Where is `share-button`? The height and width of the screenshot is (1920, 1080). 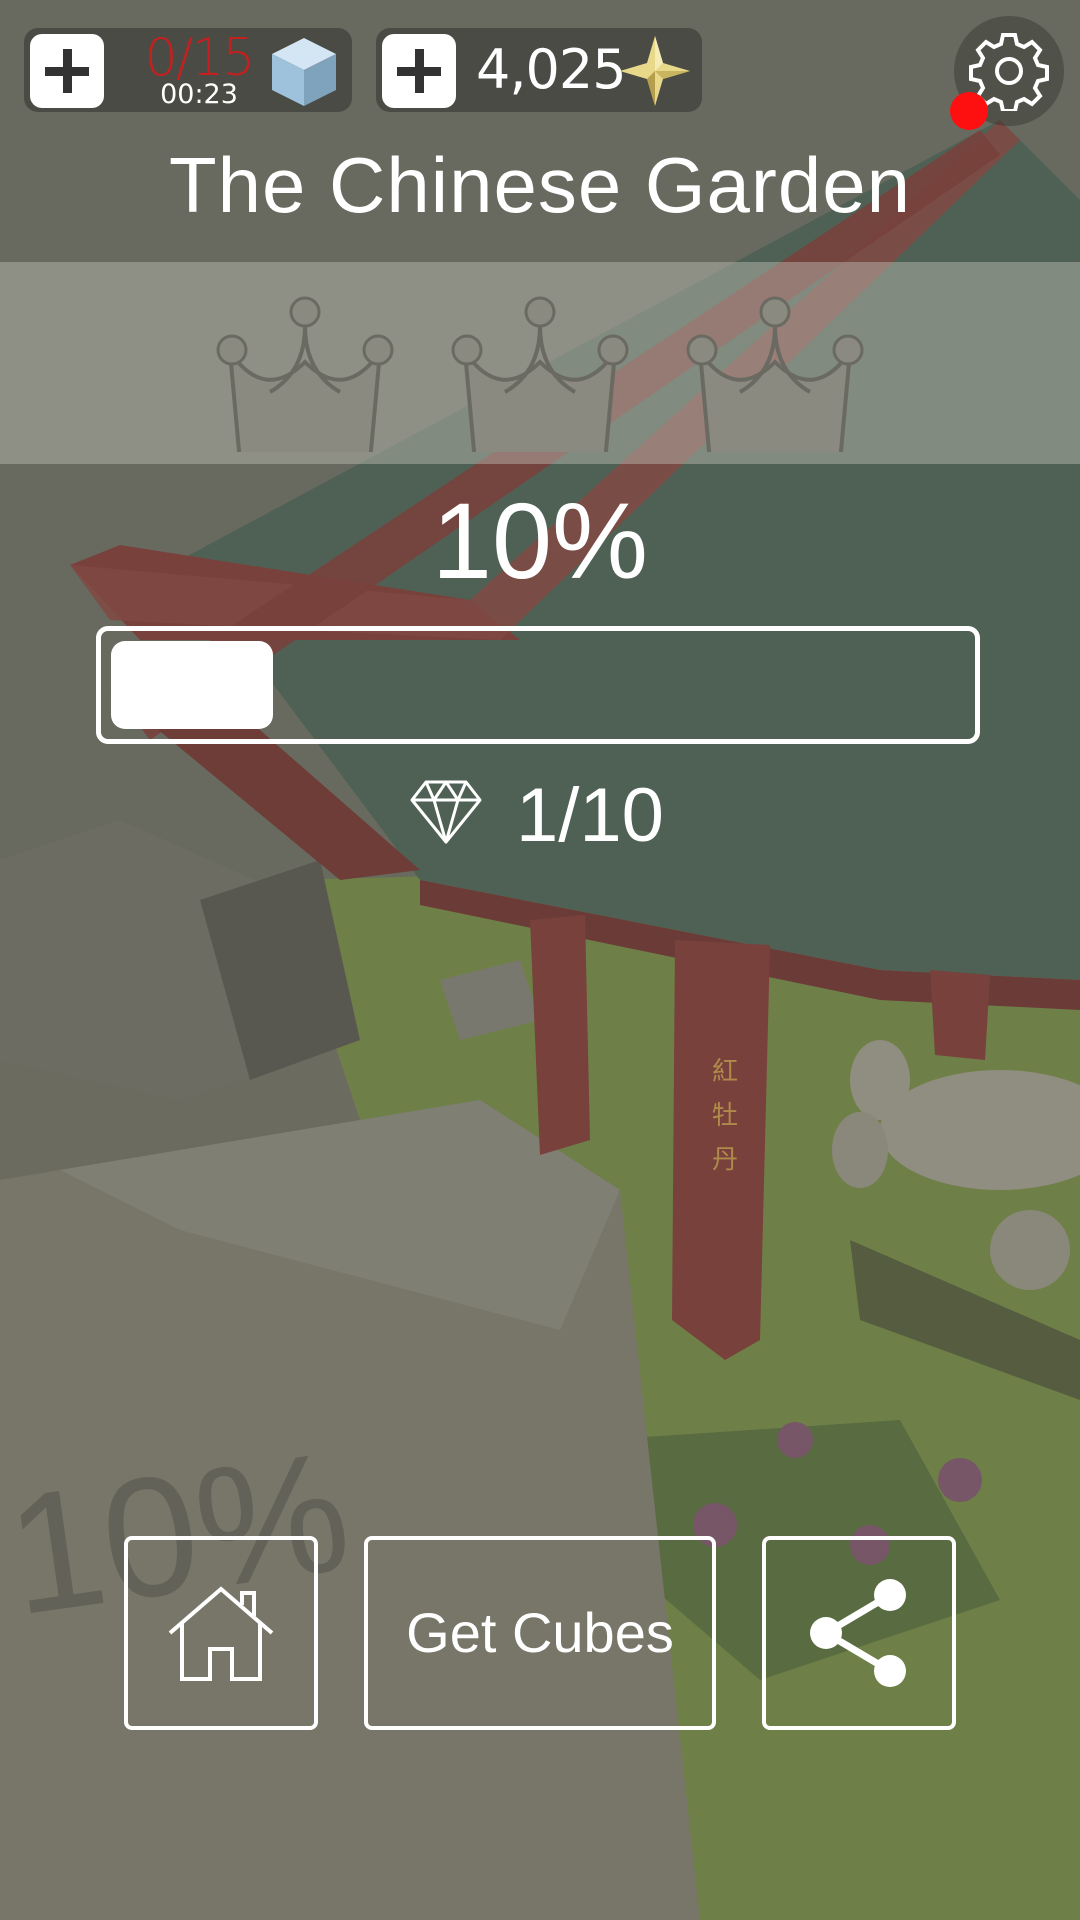
share-button is located at coordinates (859, 1633).